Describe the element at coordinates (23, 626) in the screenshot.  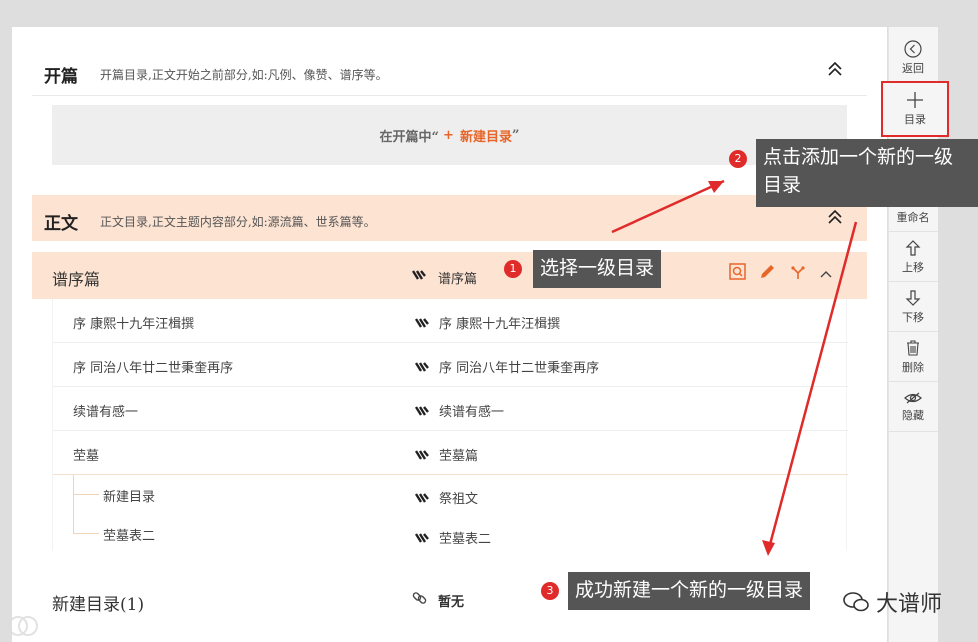
I see `watermark-logo-icon` at that location.